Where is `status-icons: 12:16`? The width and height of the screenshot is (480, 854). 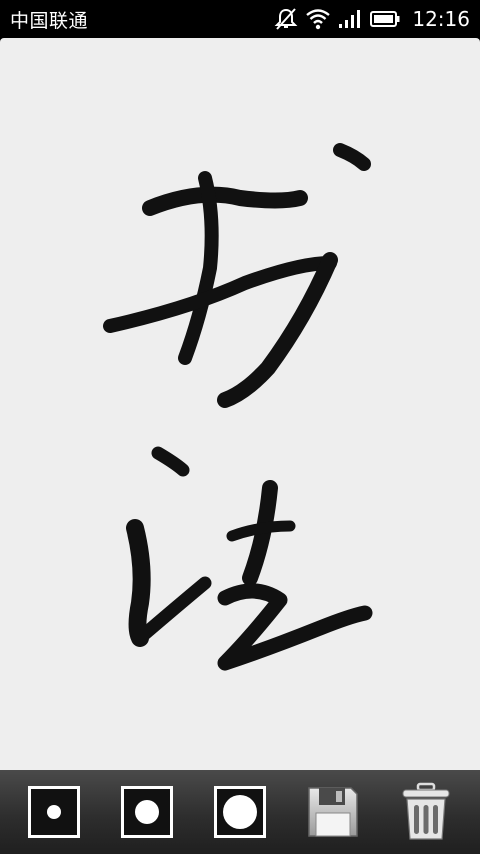
status-icons: 12:16 is located at coordinates (372, 19).